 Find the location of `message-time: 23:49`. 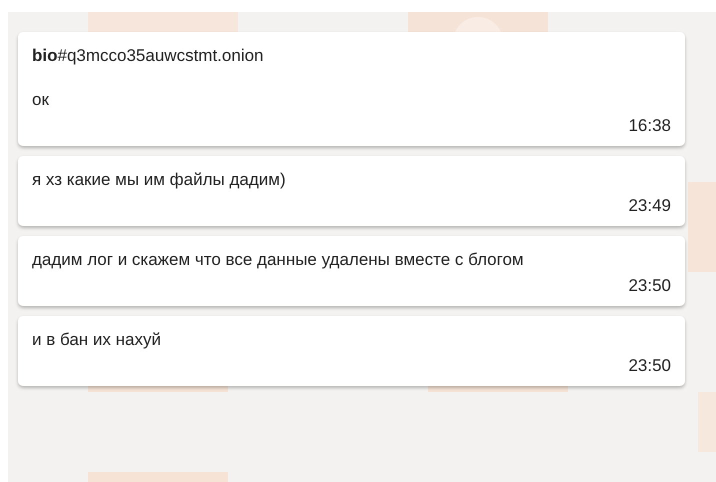

message-time: 23:49 is located at coordinates (649, 206).